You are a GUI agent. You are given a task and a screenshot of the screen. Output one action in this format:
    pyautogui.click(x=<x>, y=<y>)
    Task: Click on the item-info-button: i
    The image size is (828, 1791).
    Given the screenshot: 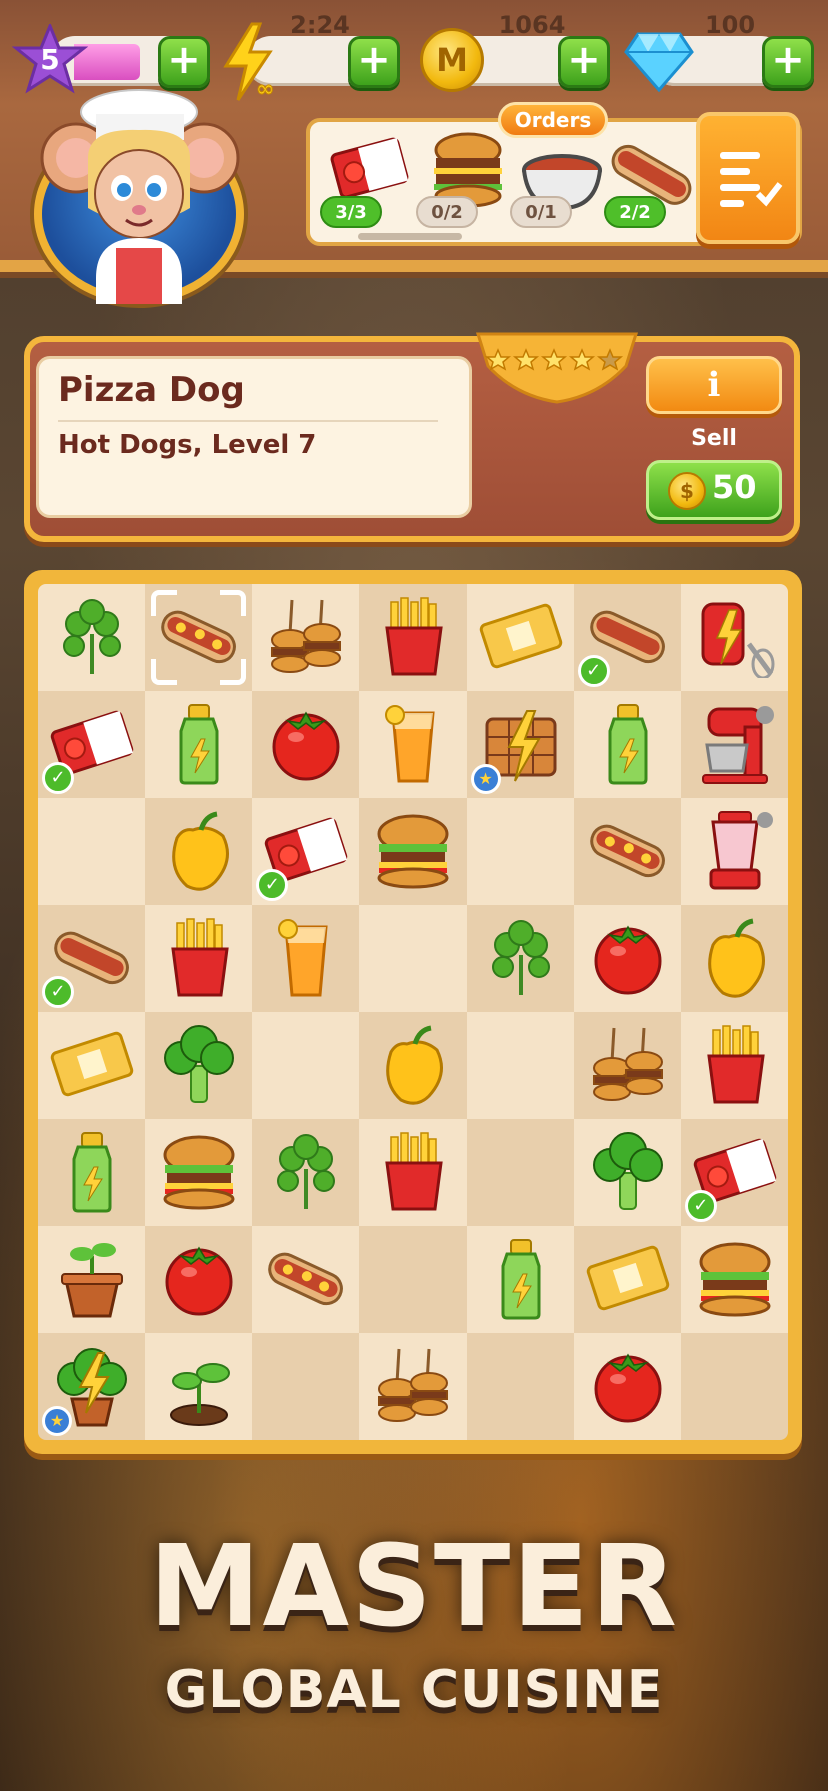 What is the action you would take?
    pyautogui.click(x=714, y=385)
    